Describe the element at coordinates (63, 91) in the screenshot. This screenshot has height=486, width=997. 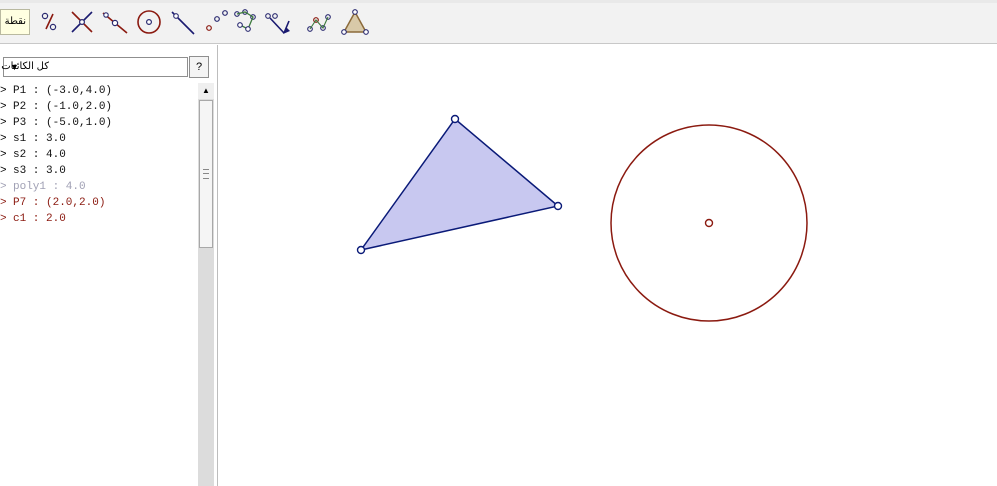
I see `object-definition-text: P1 : (-3.0,4.0)` at that location.